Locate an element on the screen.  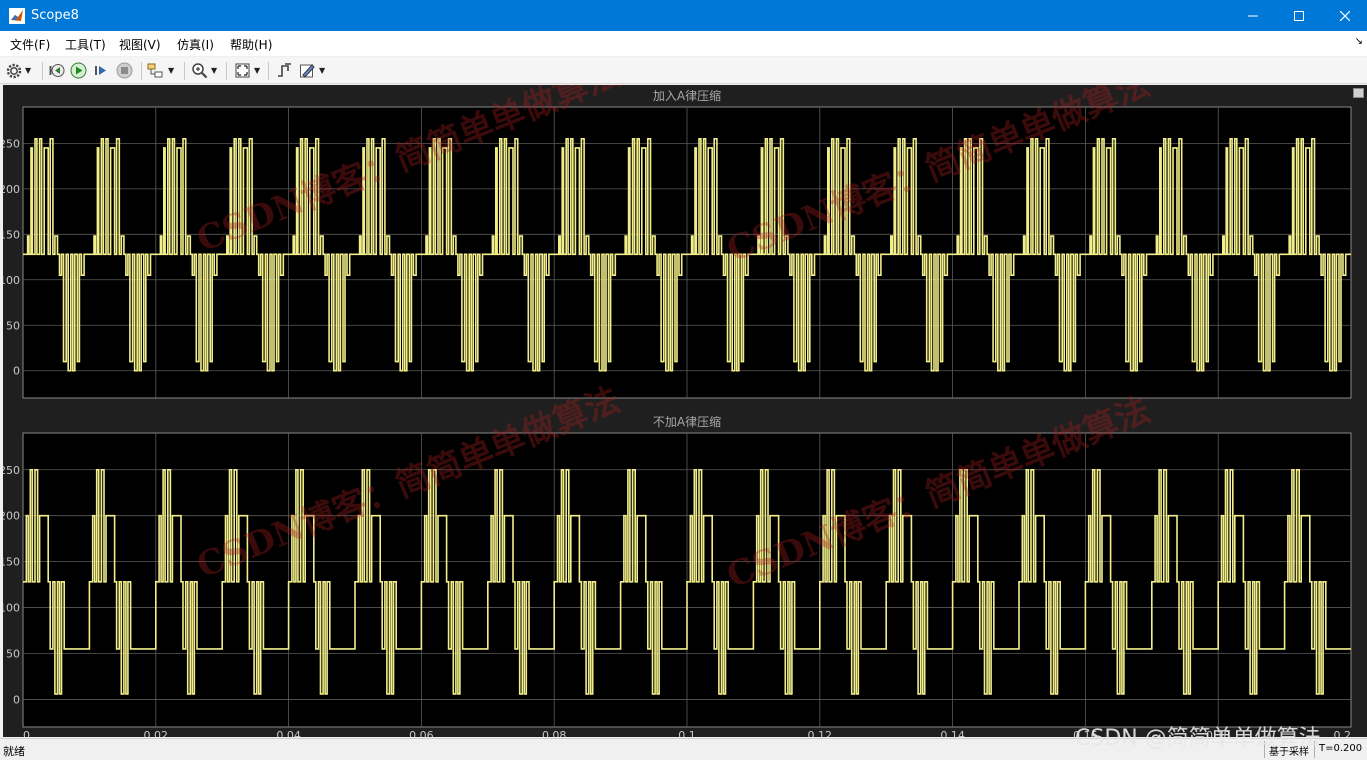
simulation-time: T=0.200 is located at coordinates (1341, 748).